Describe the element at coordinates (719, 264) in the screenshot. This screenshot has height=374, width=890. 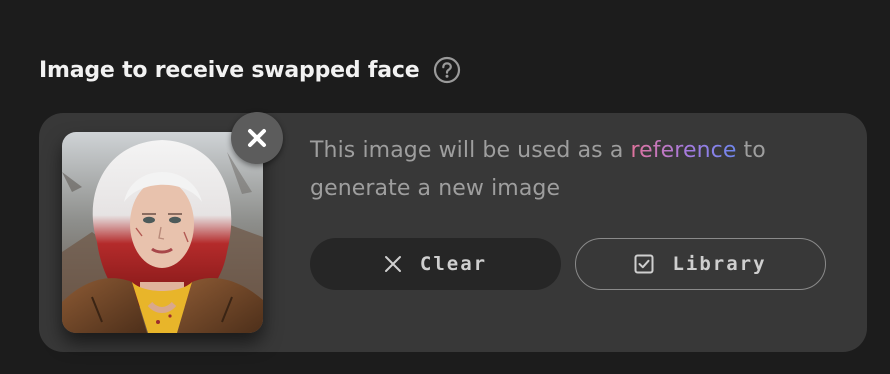
I see `library-button-label: Library` at that location.